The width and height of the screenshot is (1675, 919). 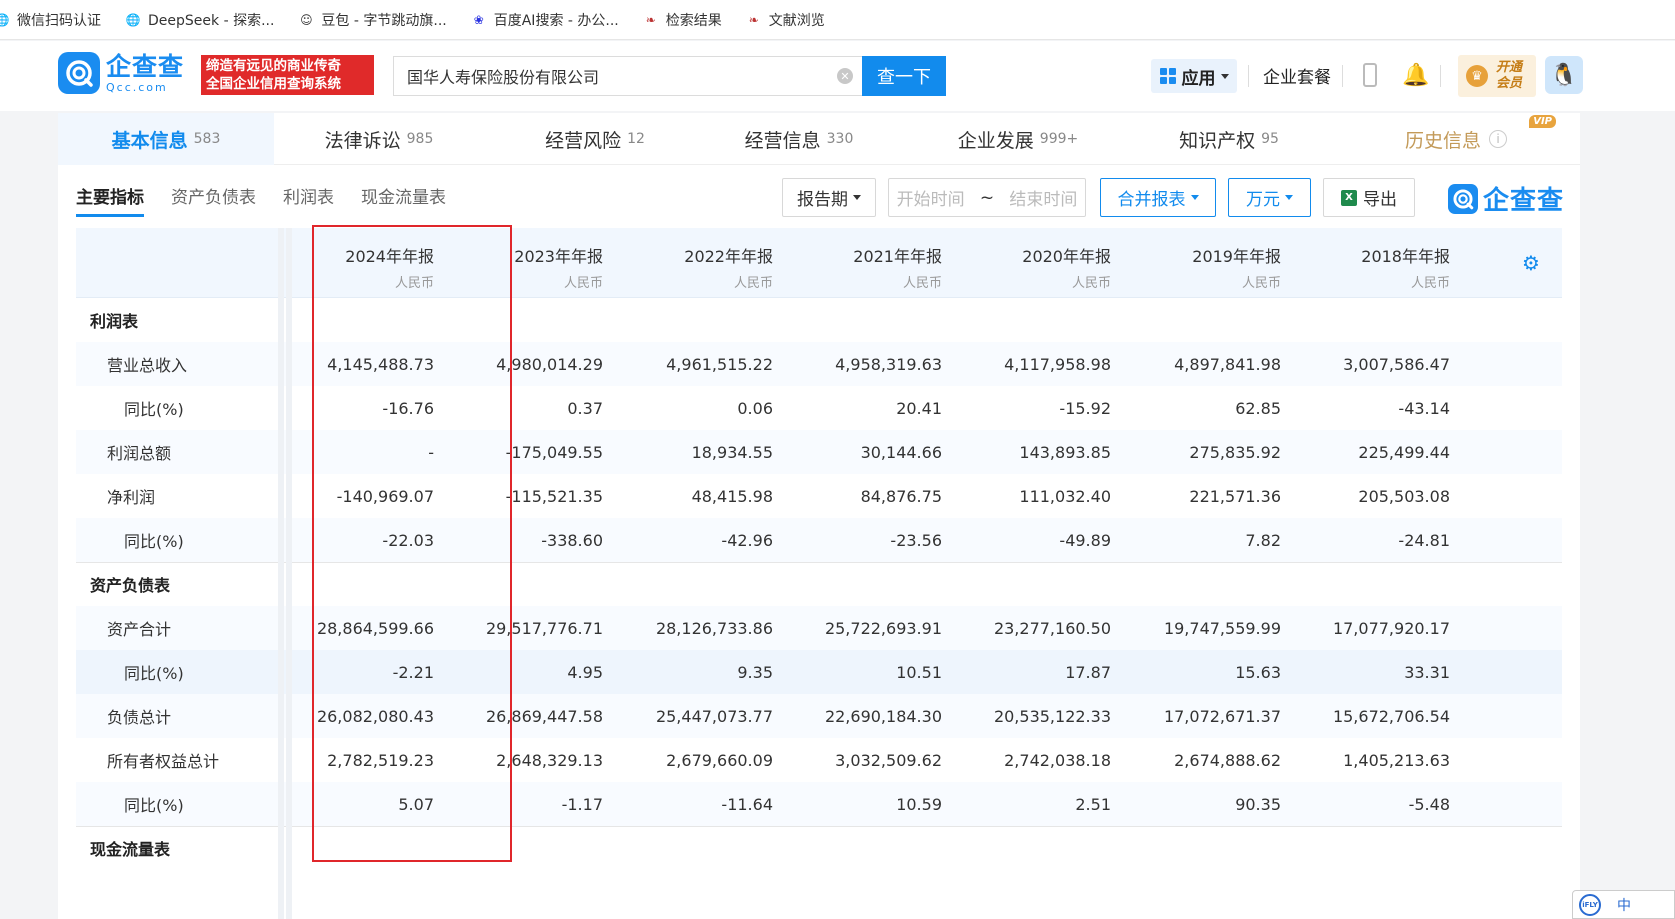 I want to click on table-cell: 2,742,038.18, so click(x=1057, y=760).